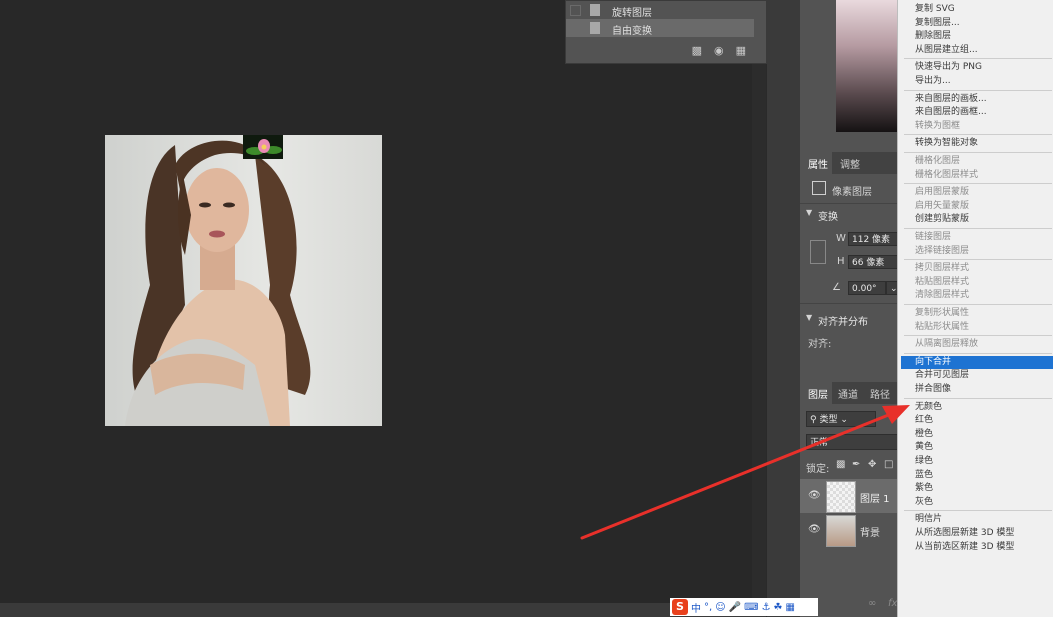 Image resolution: width=1053 pixels, height=617 pixels. I want to click on punctuation-toggle: °,, so click(708, 607).